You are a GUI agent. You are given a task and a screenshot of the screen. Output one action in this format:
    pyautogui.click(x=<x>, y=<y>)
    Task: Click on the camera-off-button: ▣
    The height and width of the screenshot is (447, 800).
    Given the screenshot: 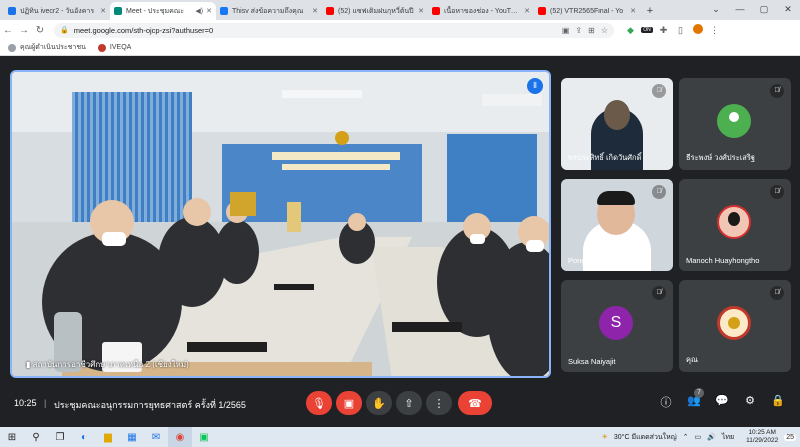 What is the action you would take?
    pyautogui.click(x=349, y=403)
    